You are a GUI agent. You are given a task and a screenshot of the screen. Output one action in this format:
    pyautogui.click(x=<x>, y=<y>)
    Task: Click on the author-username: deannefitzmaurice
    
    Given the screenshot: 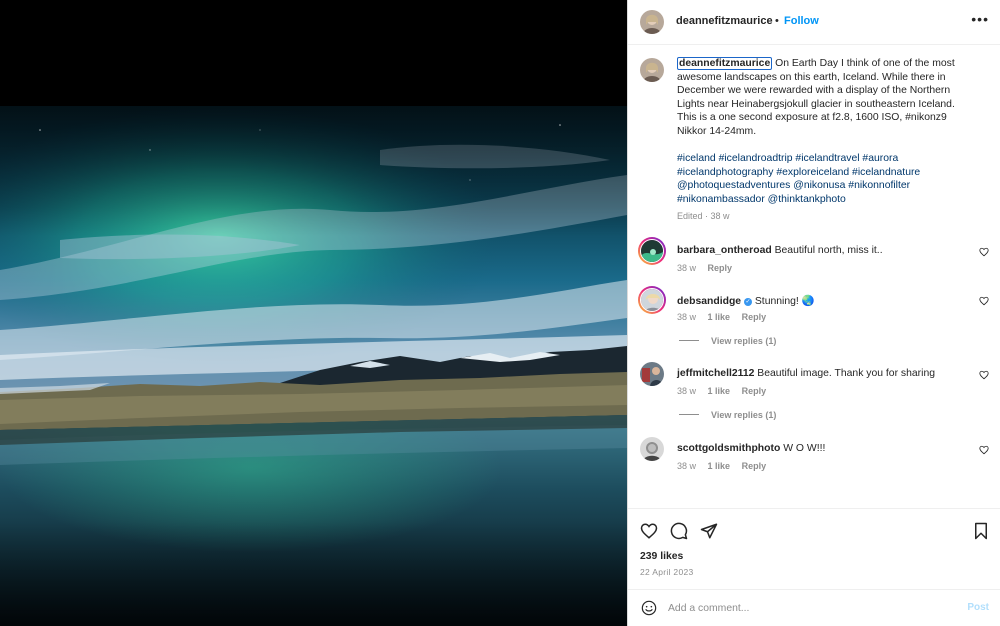 What is the action you would take?
    pyautogui.click(x=724, y=21)
    